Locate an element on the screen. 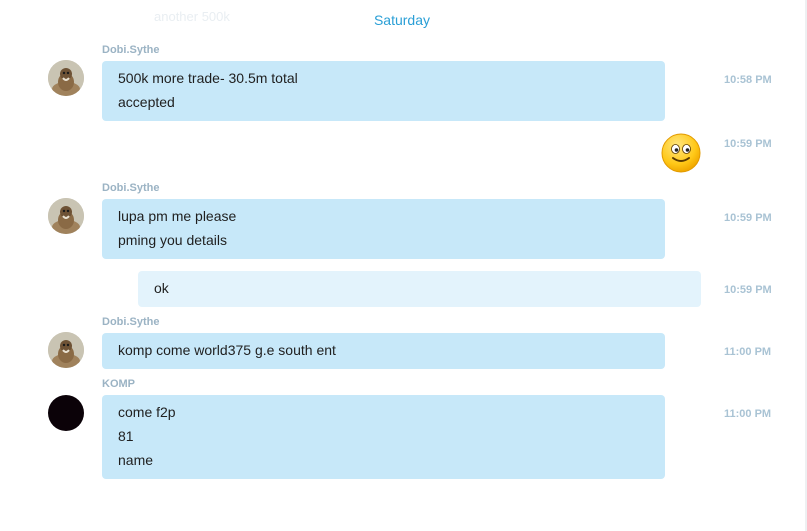 This screenshot has height=531, width=807. message-text: 81 is located at coordinates (126, 436).